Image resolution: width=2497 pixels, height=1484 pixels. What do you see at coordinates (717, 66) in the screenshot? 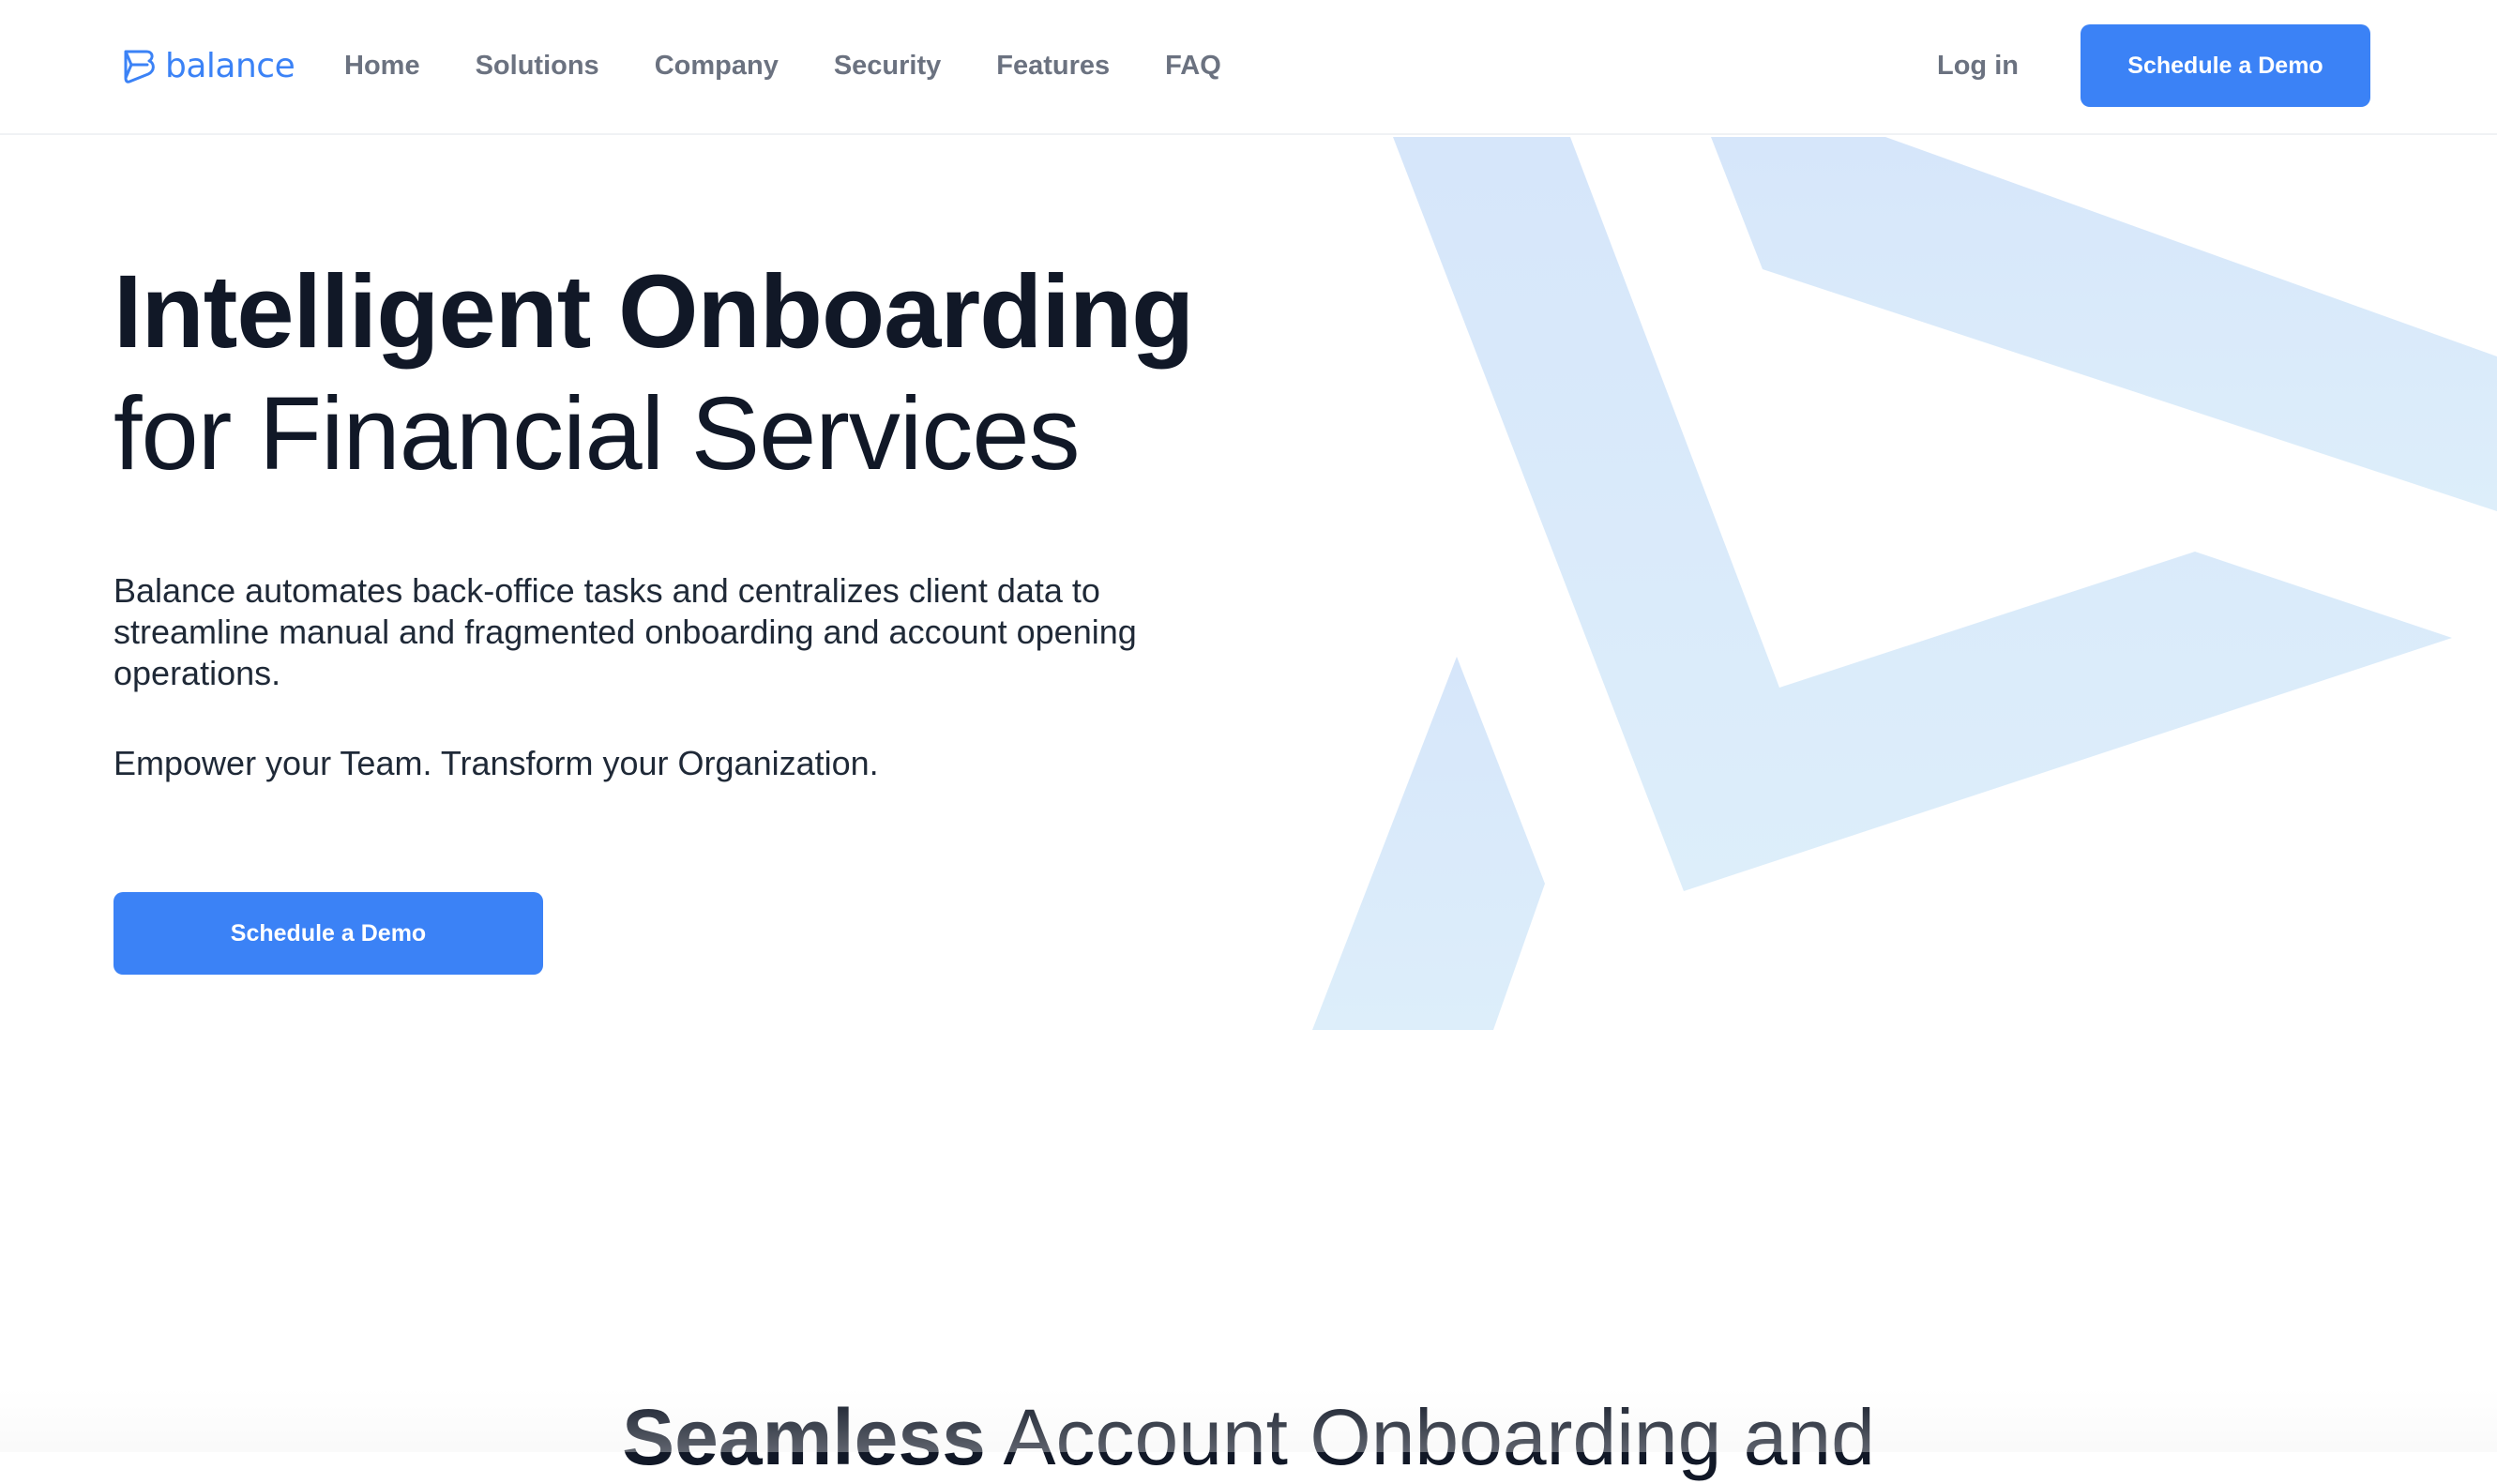
I see `nav-item-company: Company` at bounding box center [717, 66].